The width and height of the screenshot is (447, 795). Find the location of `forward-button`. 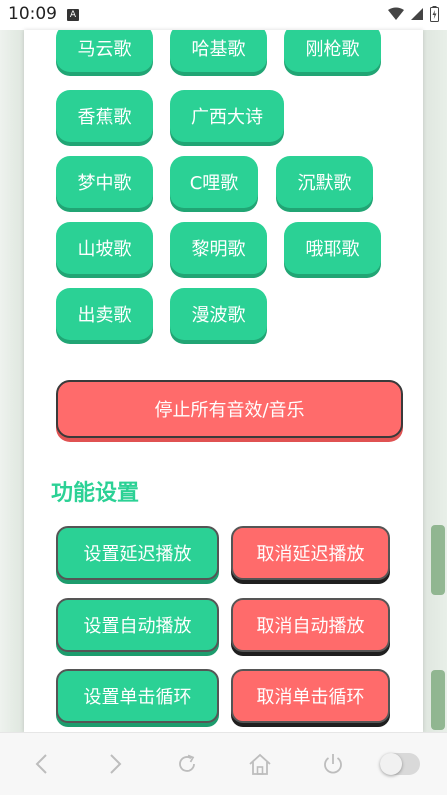

forward-button is located at coordinates (115, 764).